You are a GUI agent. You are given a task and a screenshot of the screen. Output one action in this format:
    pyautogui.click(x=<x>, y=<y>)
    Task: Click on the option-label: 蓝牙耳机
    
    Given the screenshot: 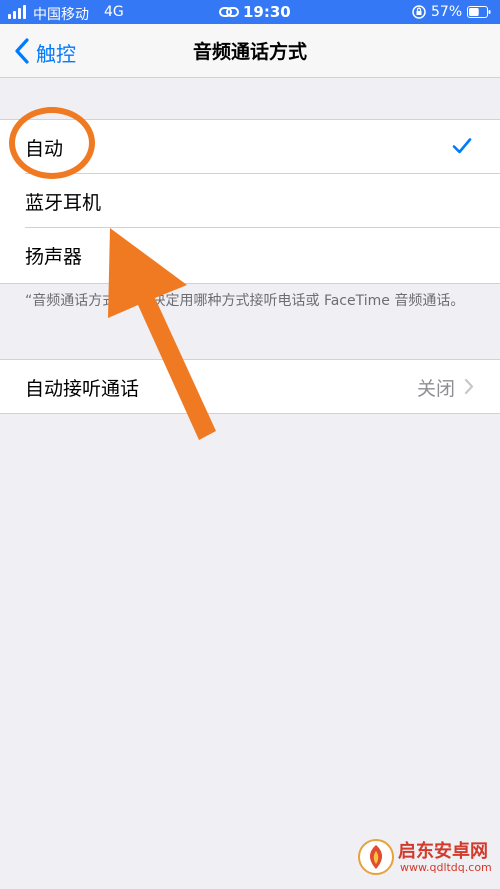 What is the action you would take?
    pyautogui.click(x=63, y=203)
    